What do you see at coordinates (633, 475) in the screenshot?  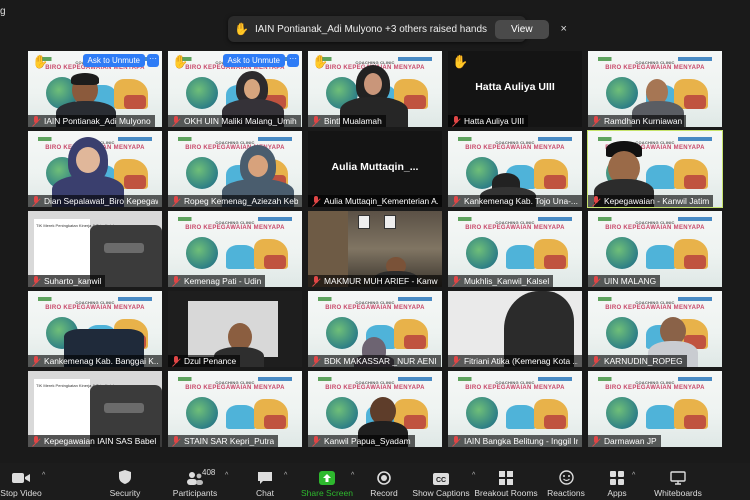 I see `apps-options-caret: ^` at bounding box center [633, 475].